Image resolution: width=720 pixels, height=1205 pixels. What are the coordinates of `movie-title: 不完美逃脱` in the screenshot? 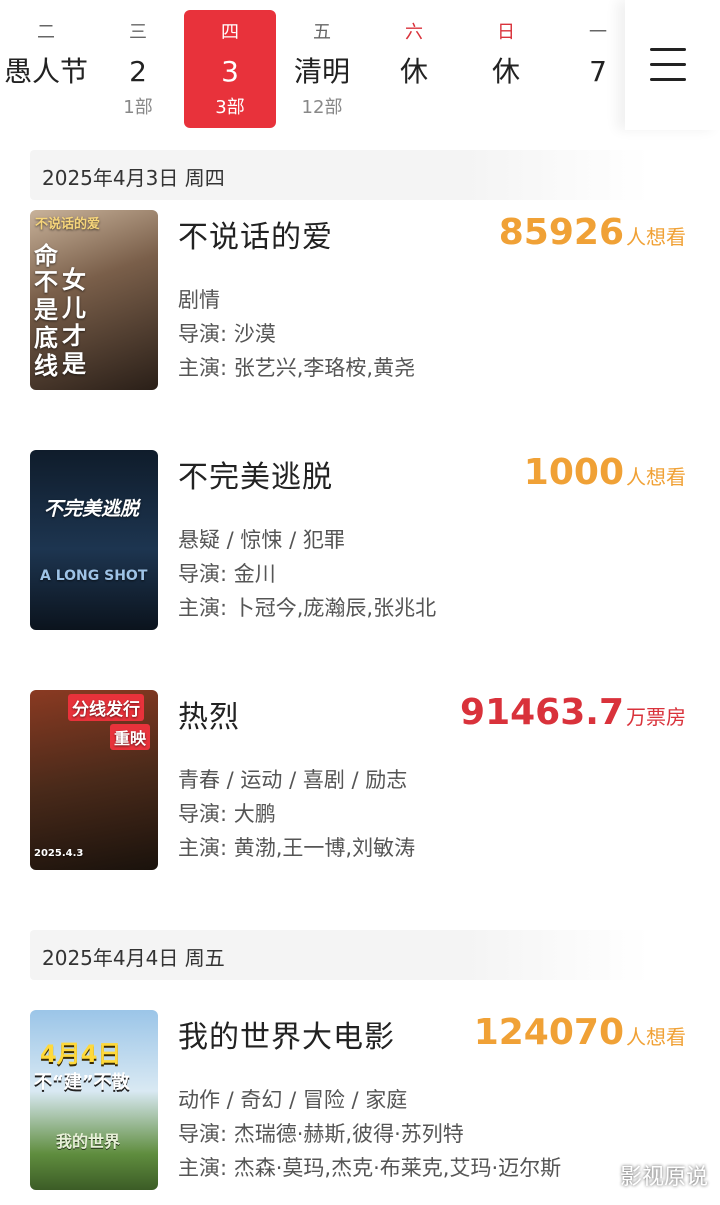 It's located at (255, 474).